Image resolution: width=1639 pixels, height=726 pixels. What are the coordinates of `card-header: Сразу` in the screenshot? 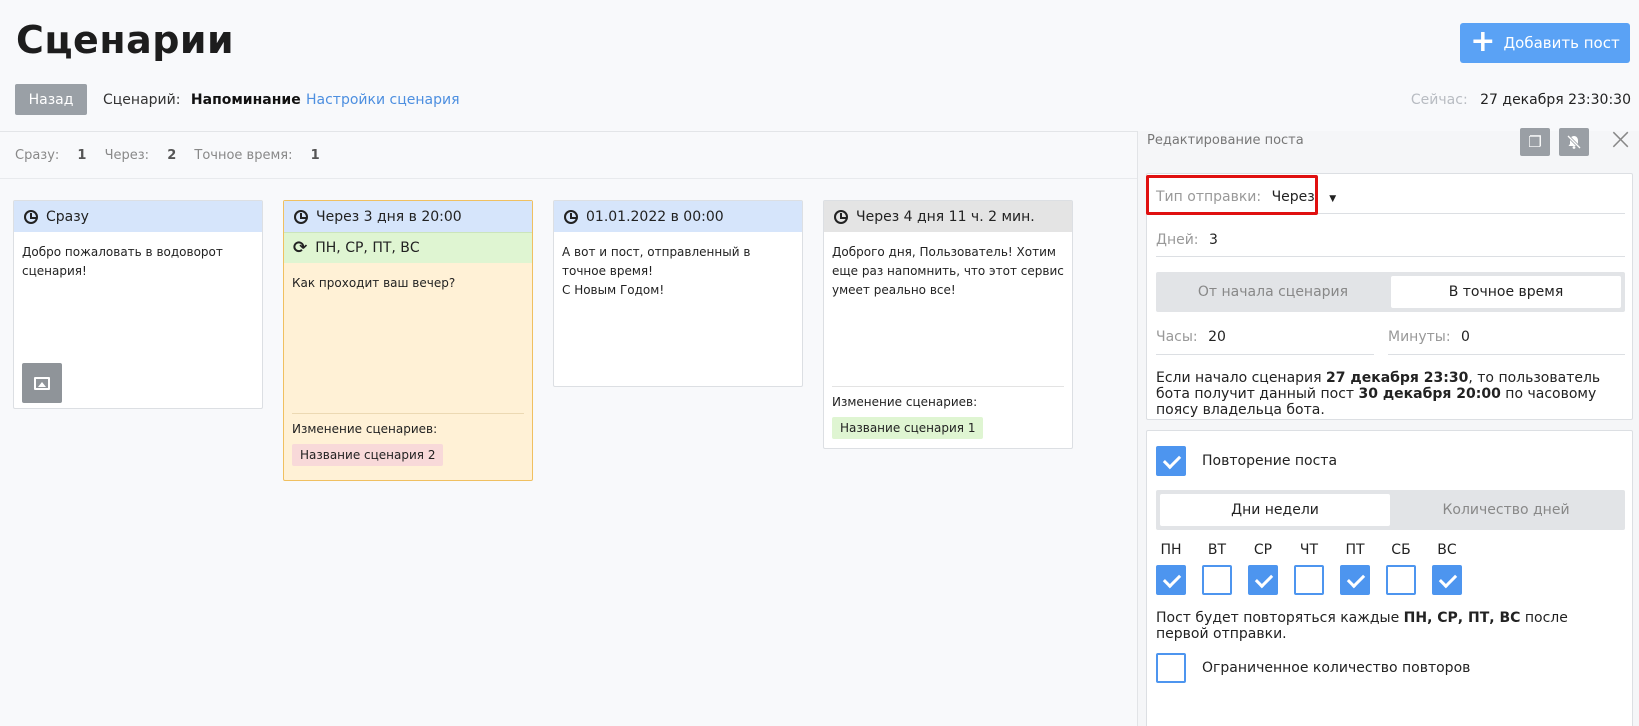 It's located at (138, 216).